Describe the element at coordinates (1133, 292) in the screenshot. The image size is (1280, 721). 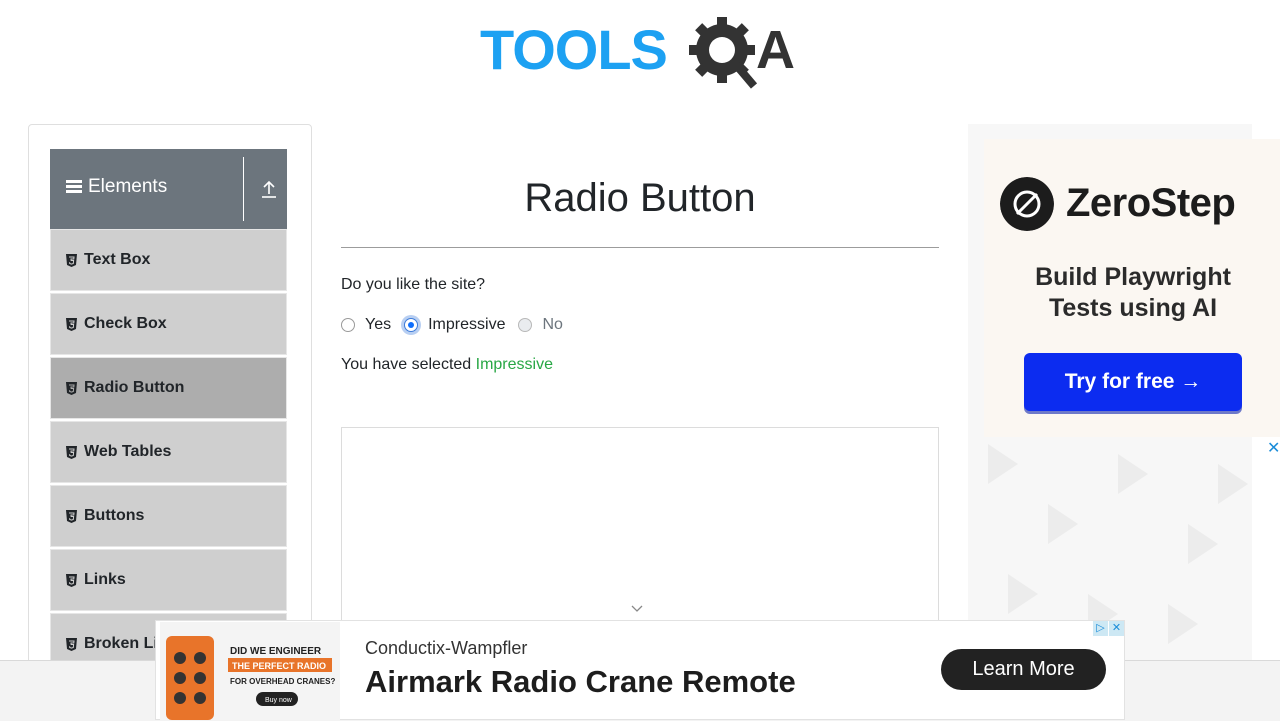
I see `zerostep-tagline: Build Playwright Tests using AI` at that location.